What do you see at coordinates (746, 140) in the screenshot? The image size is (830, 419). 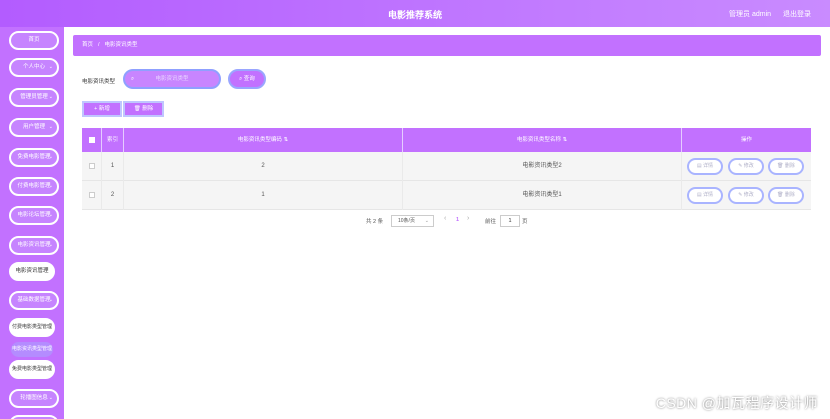 I see `th-actions: 操作` at bounding box center [746, 140].